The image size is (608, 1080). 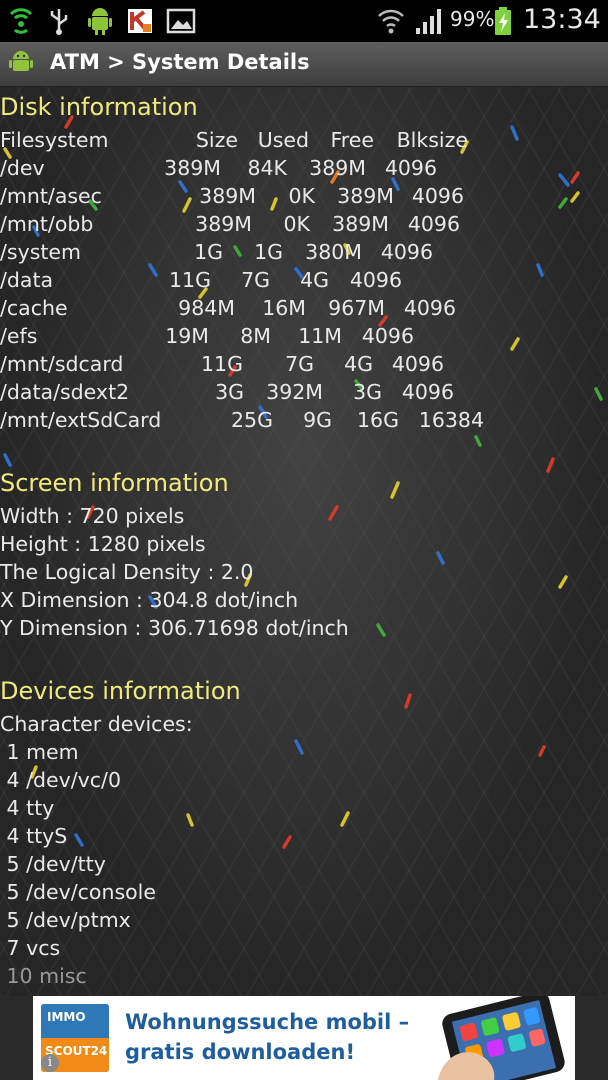 What do you see at coordinates (60, 780) in the screenshot?
I see `device-entry: 4 /dev/vc/0` at bounding box center [60, 780].